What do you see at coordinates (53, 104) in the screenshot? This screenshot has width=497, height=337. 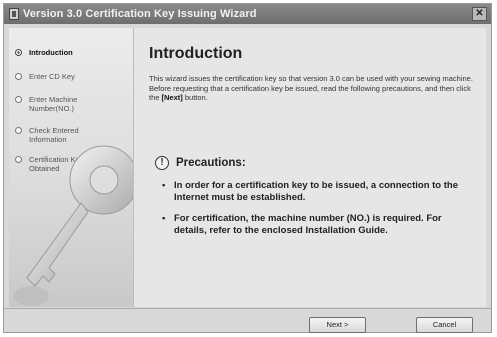 I see `step-label: Enter Machine Number(NO.)` at bounding box center [53, 104].